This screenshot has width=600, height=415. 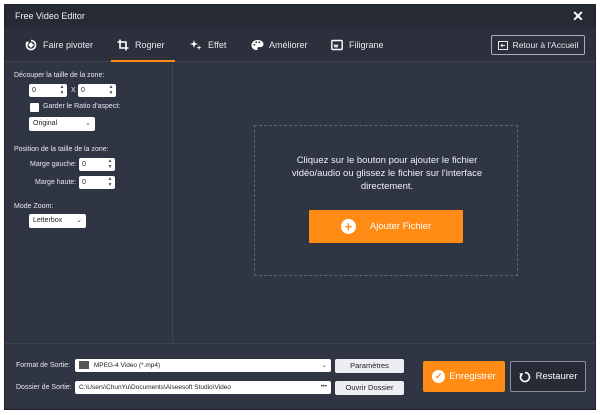 I want to click on palette-icon, so click(x=257, y=45).